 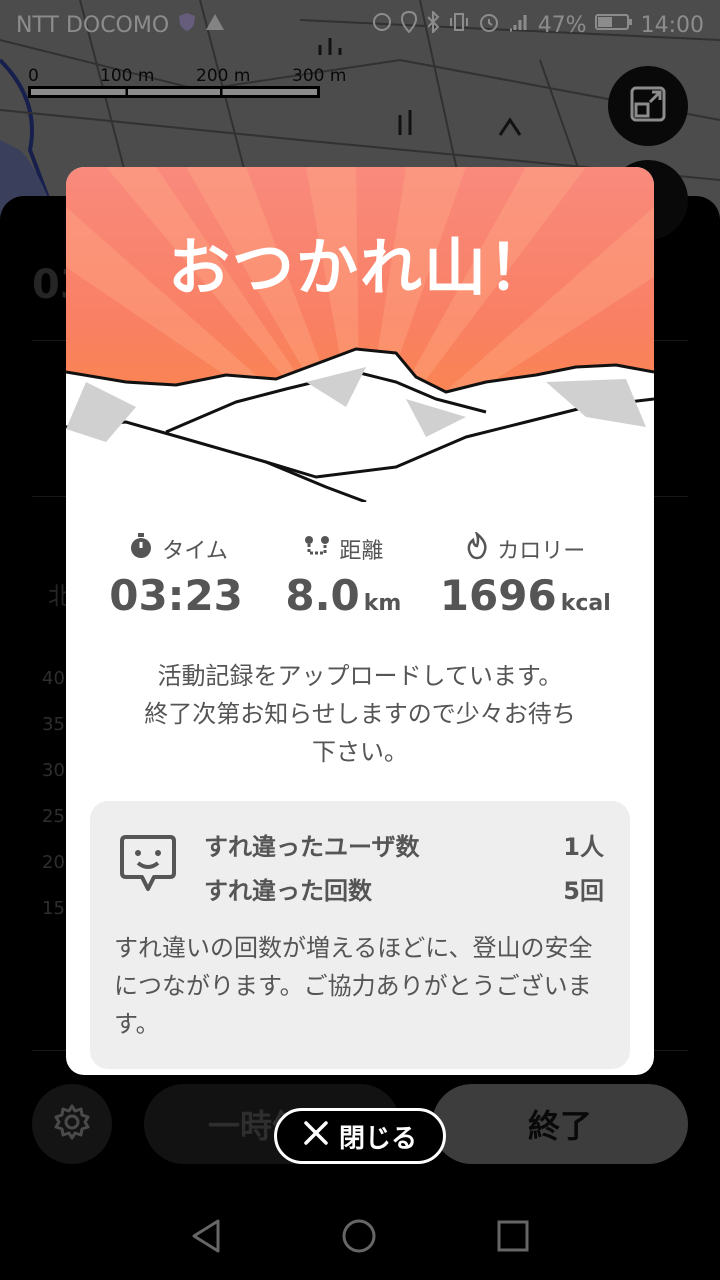 I want to click on close-icon, so click(x=316, y=1136).